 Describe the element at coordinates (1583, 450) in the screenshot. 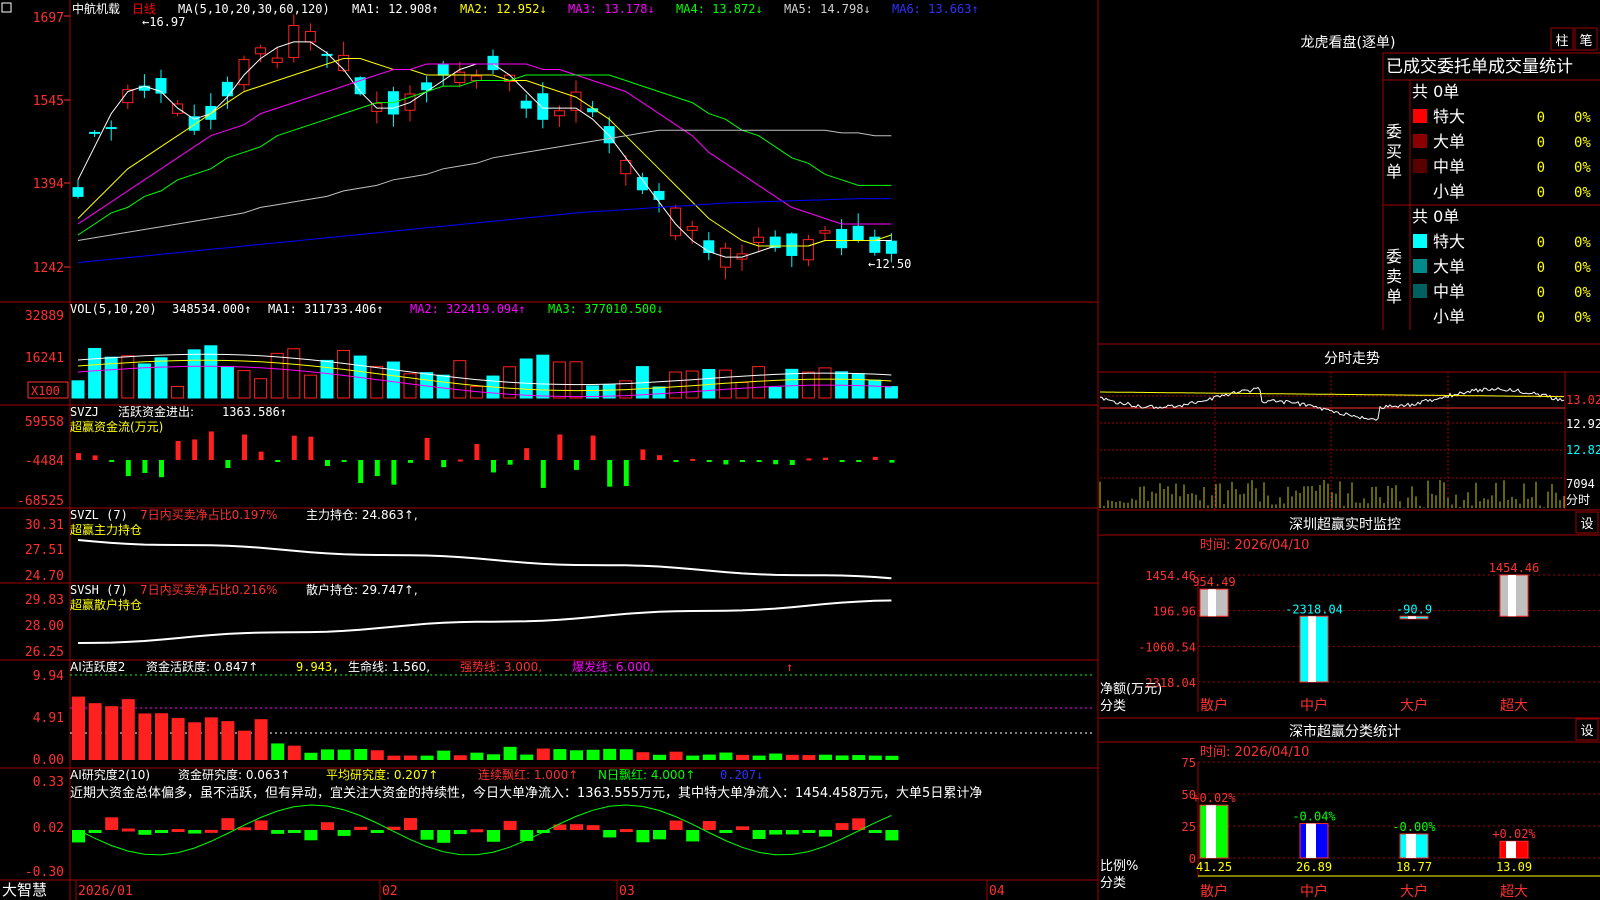

I see `intraday-tick-2: 12.82` at that location.